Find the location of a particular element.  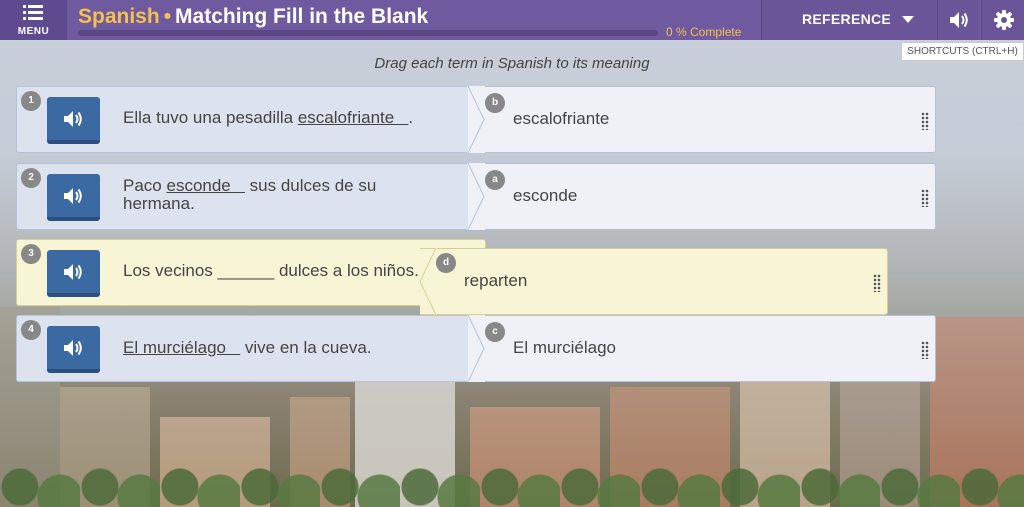

chevron-down-icon is located at coordinates (908, 19).